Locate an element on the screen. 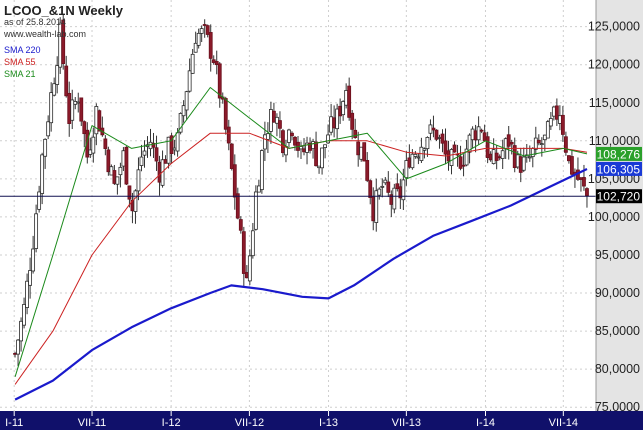 This screenshot has width=643, height=430. price-marker-label: 108,276 is located at coordinates (619, 154).